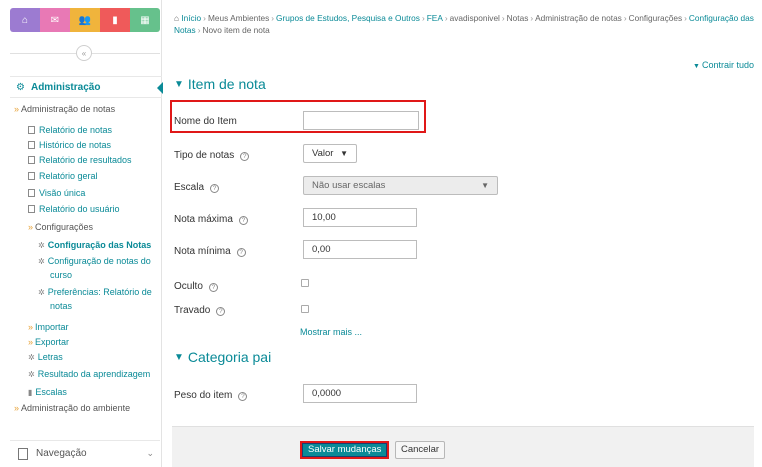 Image resolution: width=762 pixels, height=467 pixels. Describe the element at coordinates (94, 374) in the screenshot. I see `sidebar-tree-item-label: Resultado da aprendizagem` at that location.